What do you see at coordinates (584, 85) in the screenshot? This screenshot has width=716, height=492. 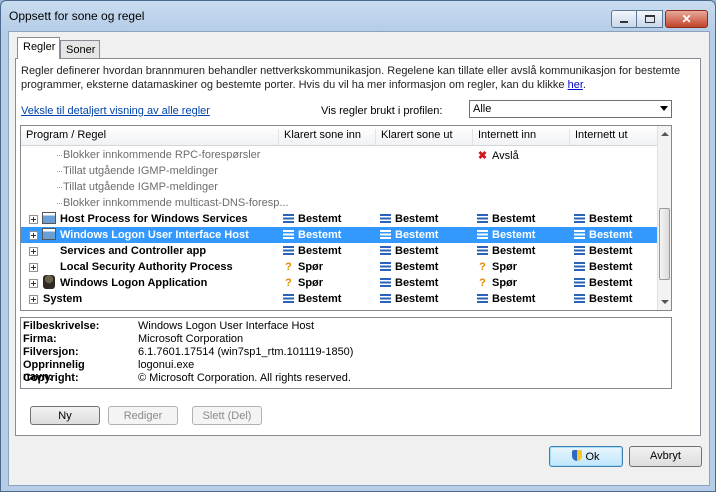 I see `description-end: .` at bounding box center [584, 85].